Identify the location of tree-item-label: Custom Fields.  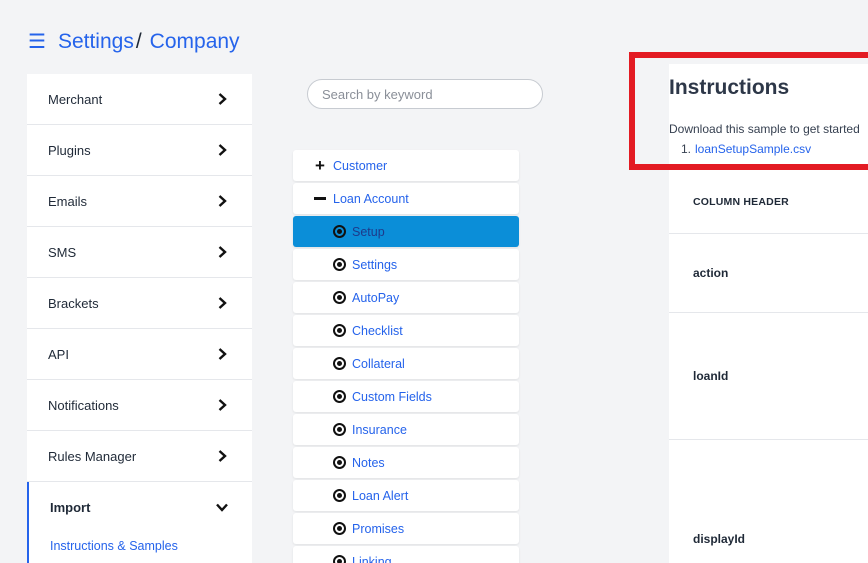
(392, 396).